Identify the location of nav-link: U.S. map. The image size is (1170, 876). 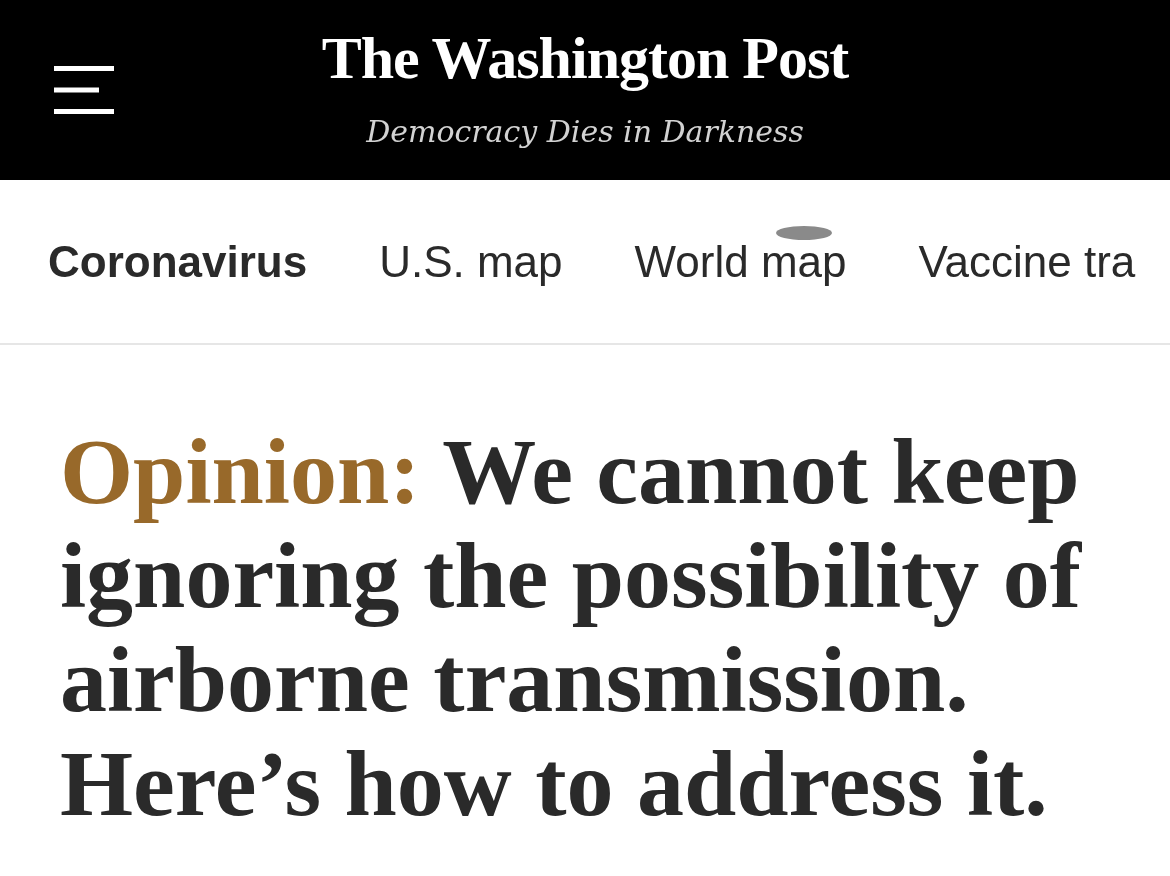
(471, 261).